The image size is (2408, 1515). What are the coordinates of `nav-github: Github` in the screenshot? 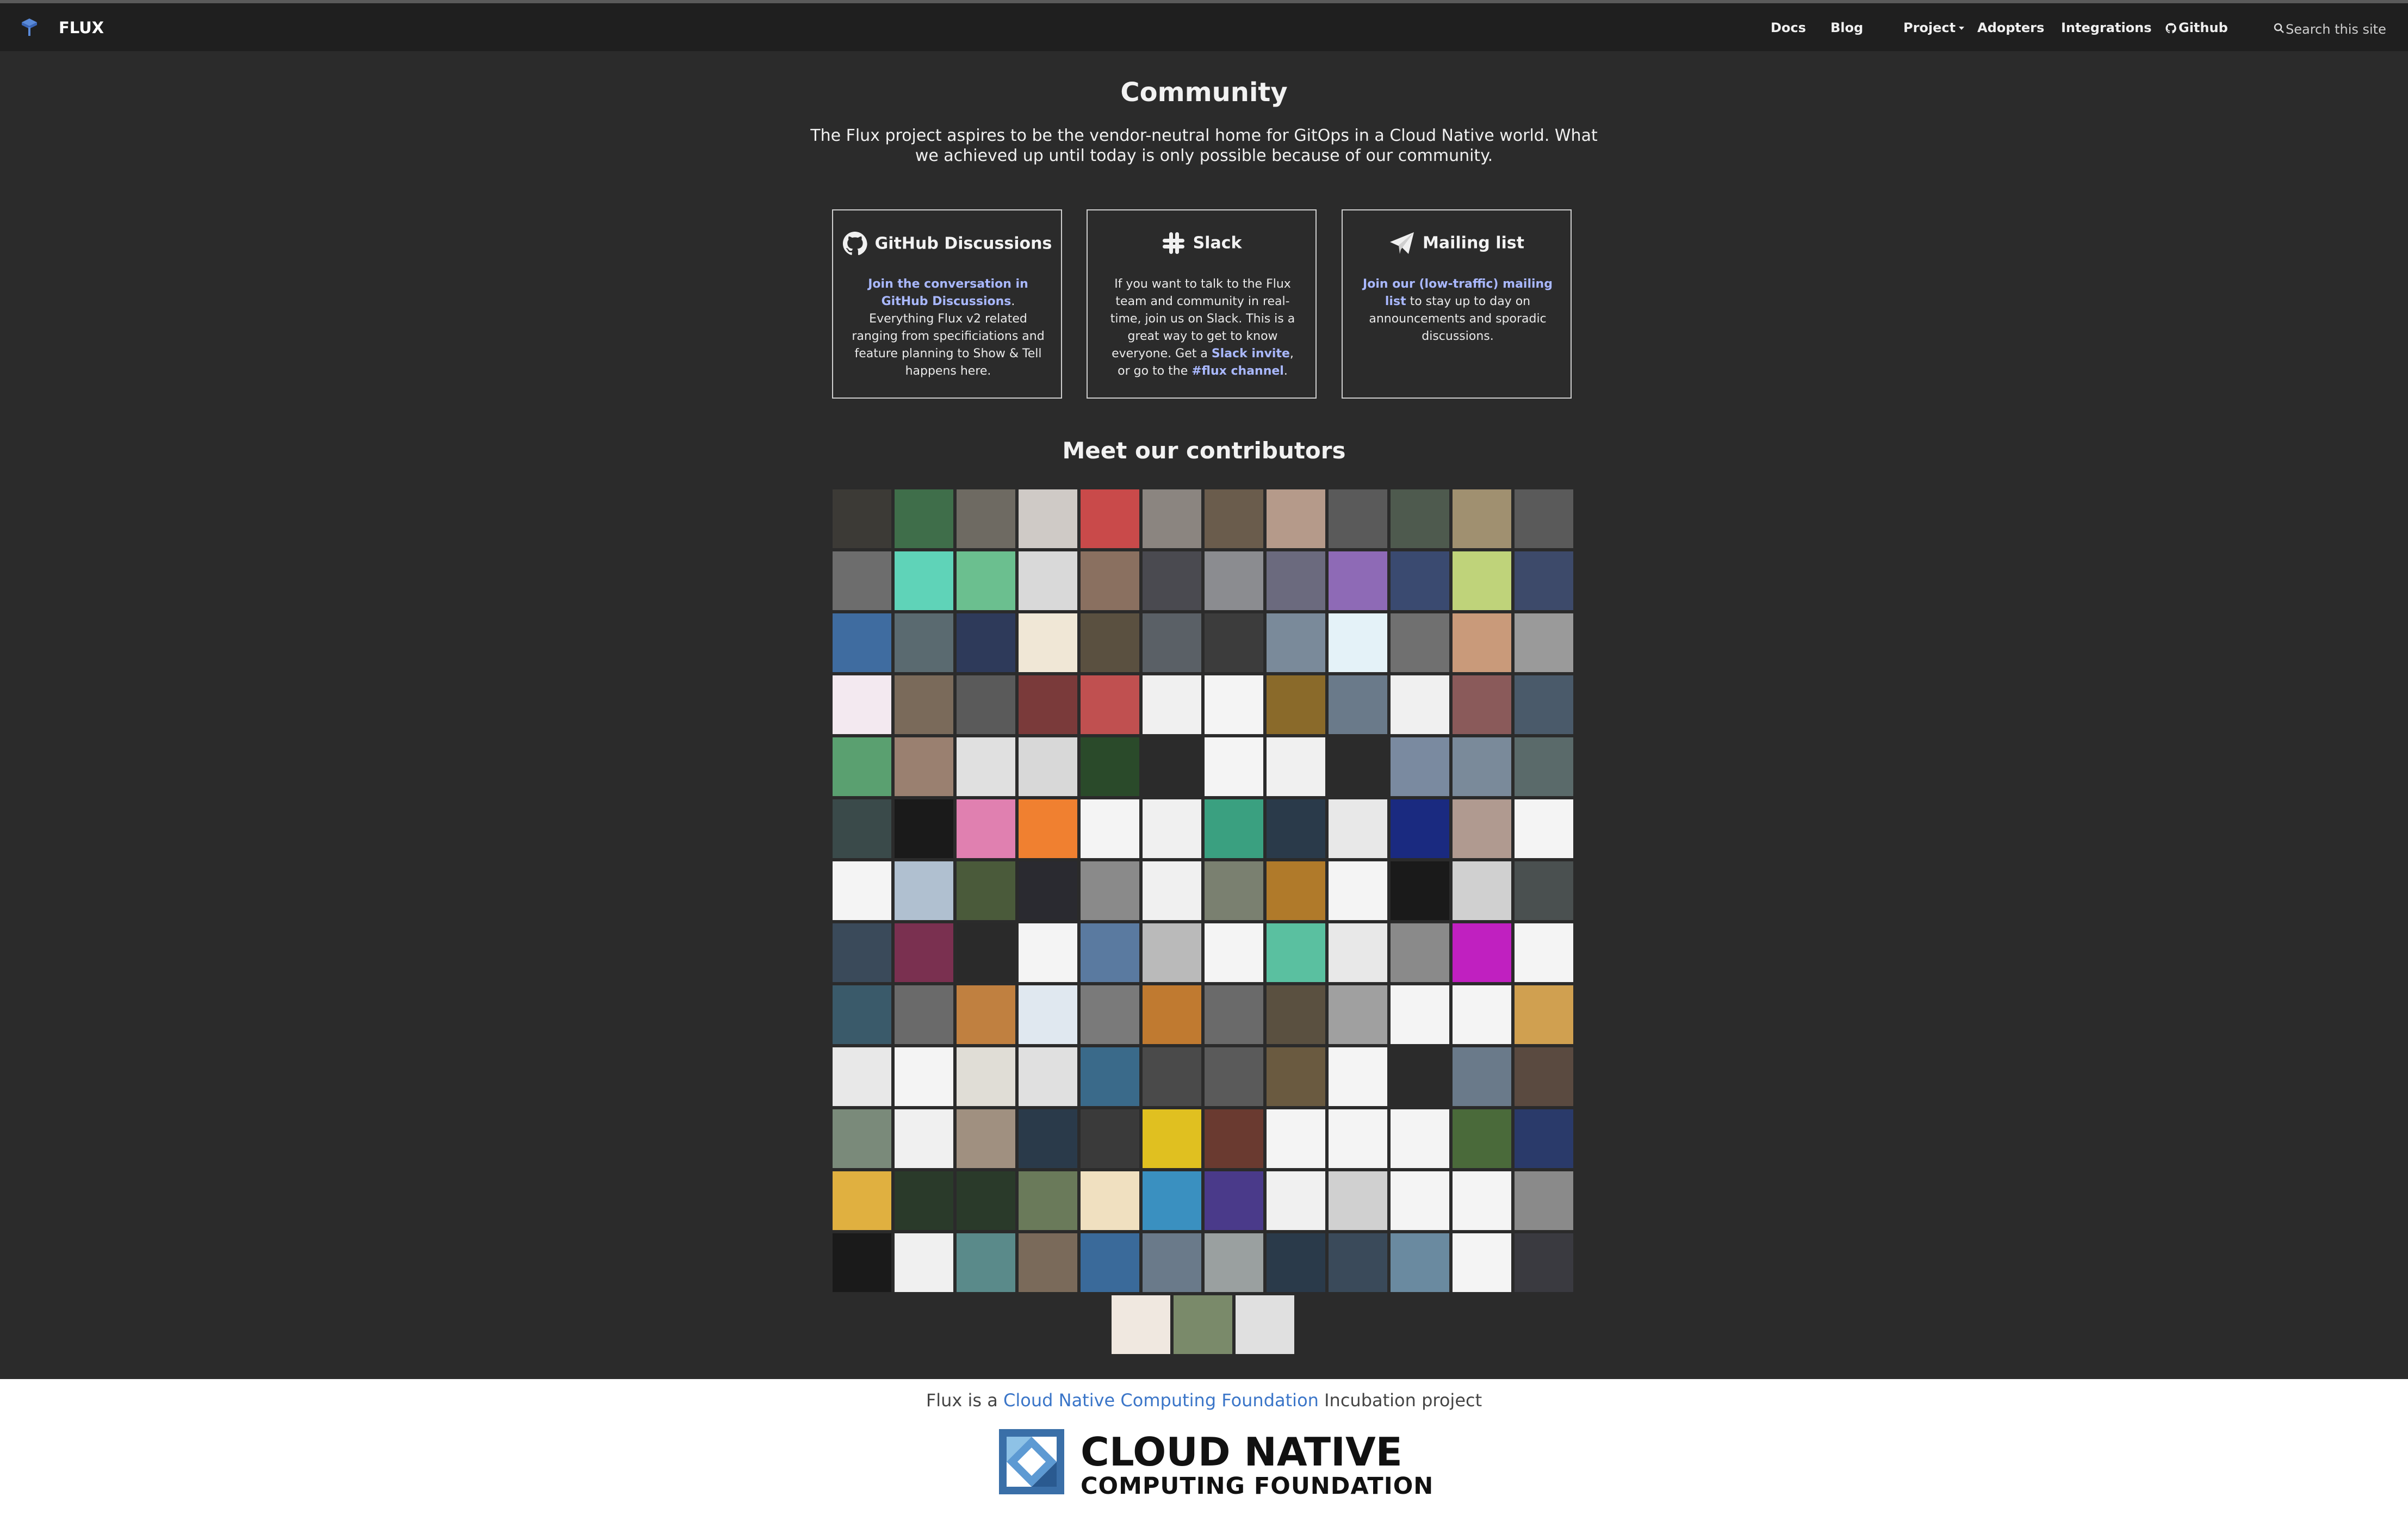 It's located at (2196, 28).